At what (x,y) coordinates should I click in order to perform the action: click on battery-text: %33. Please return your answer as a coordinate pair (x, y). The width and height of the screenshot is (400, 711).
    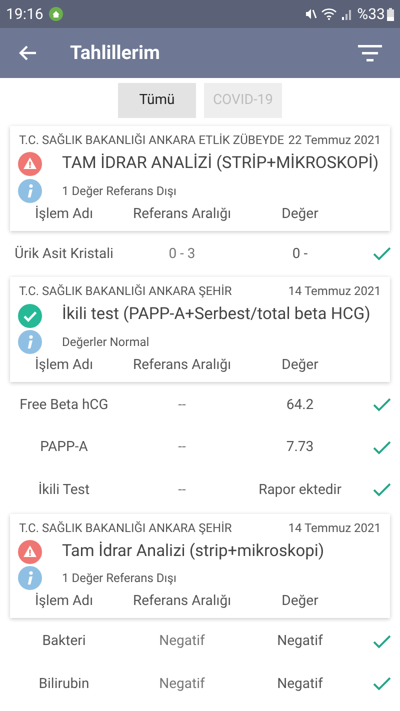
    Looking at the image, I should click on (371, 14).